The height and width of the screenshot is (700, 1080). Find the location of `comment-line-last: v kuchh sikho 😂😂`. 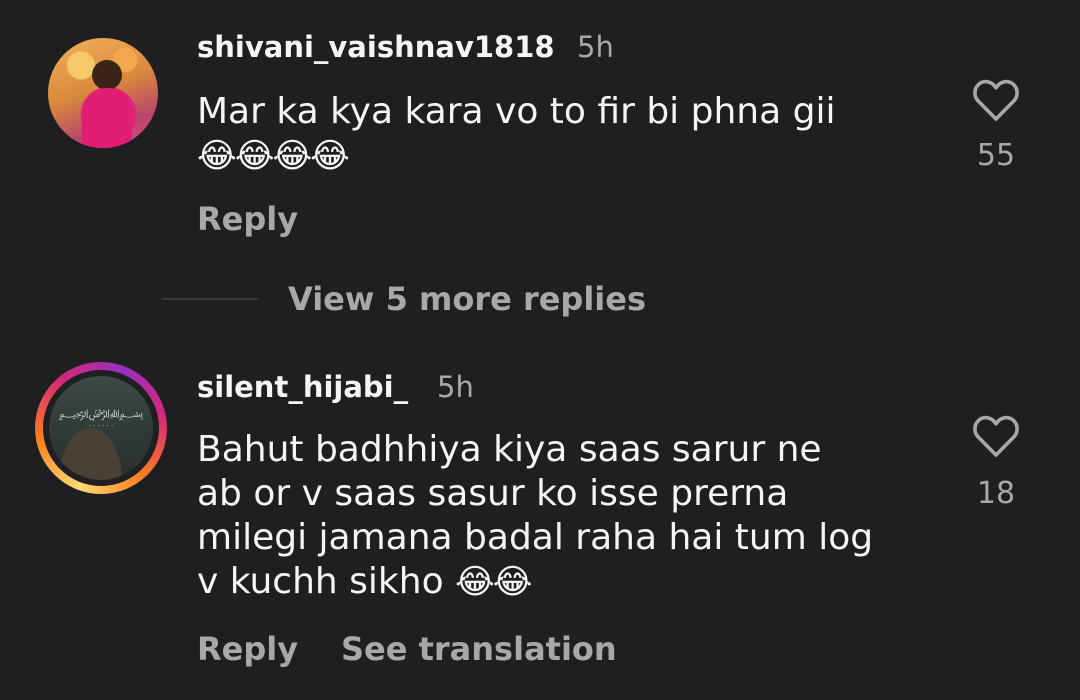

comment-line-last: v kuchh sikho 😂😂 is located at coordinates (535, 582).